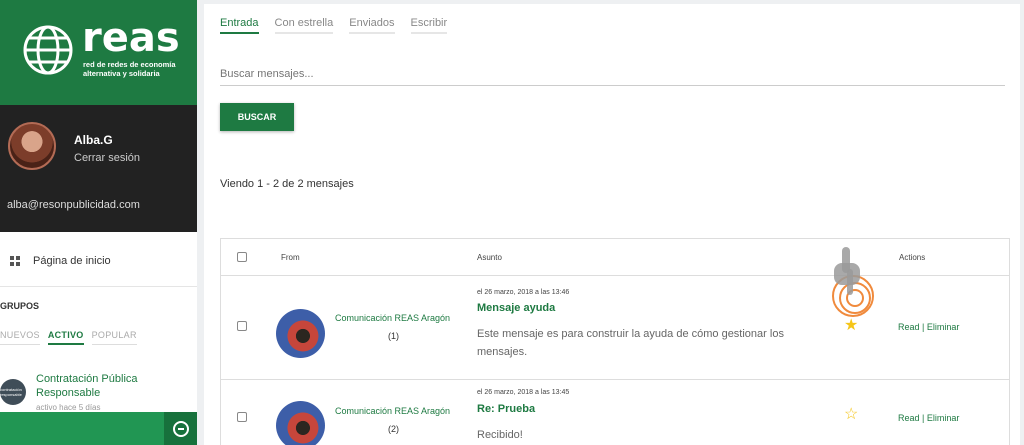  I want to click on col-actions: Actions, so click(912, 257).